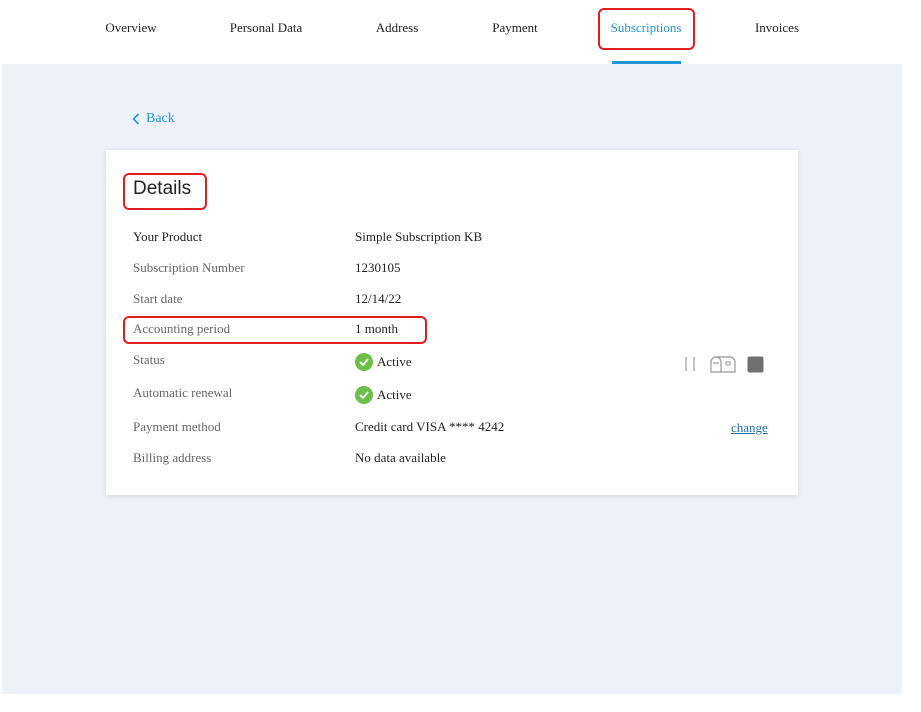 This screenshot has height=712, width=921. What do you see at coordinates (378, 298) in the screenshot?
I see `row-value-start-date: 12/14/22` at bounding box center [378, 298].